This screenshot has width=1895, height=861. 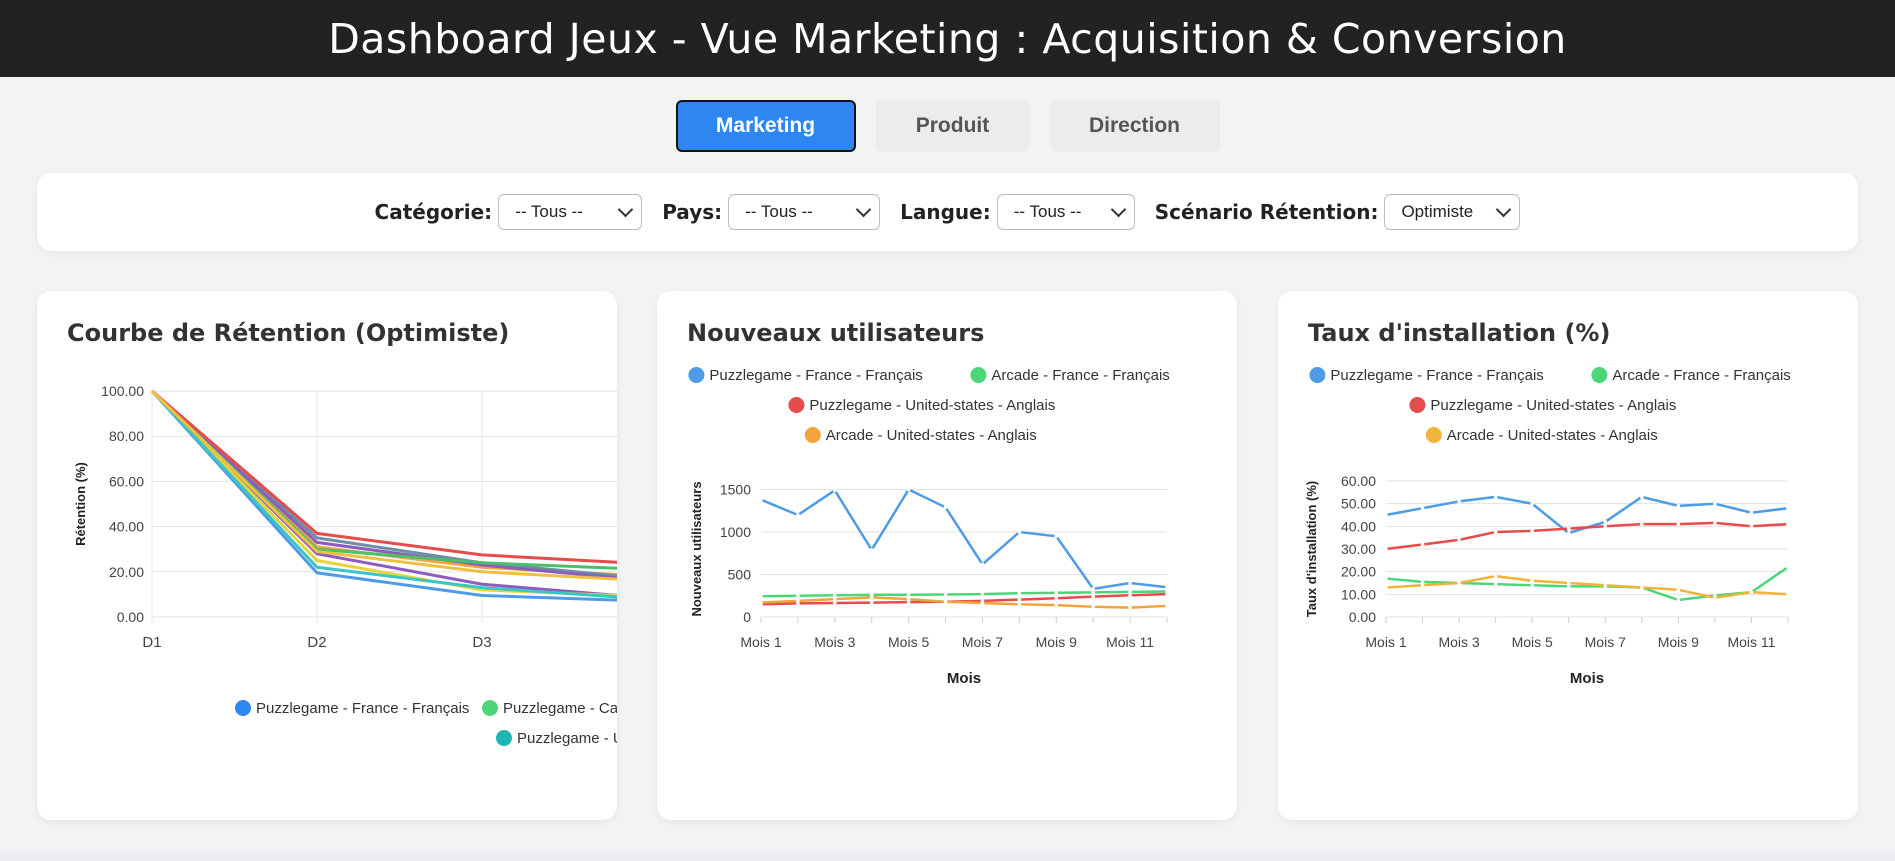 What do you see at coordinates (696, 548) in the screenshot?
I see `y-axis-title: Nouveaux utilisateurs` at bounding box center [696, 548].